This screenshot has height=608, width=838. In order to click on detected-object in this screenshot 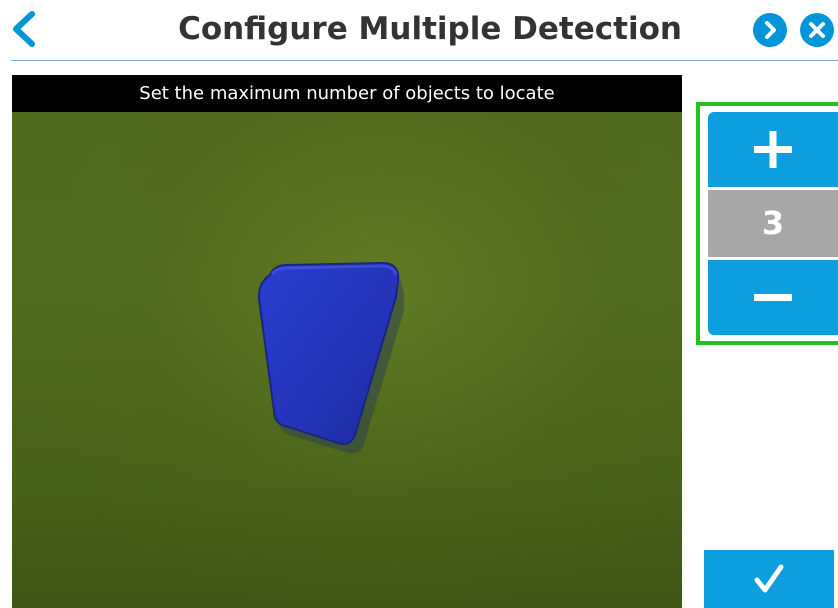, I will do `click(331, 357)`.